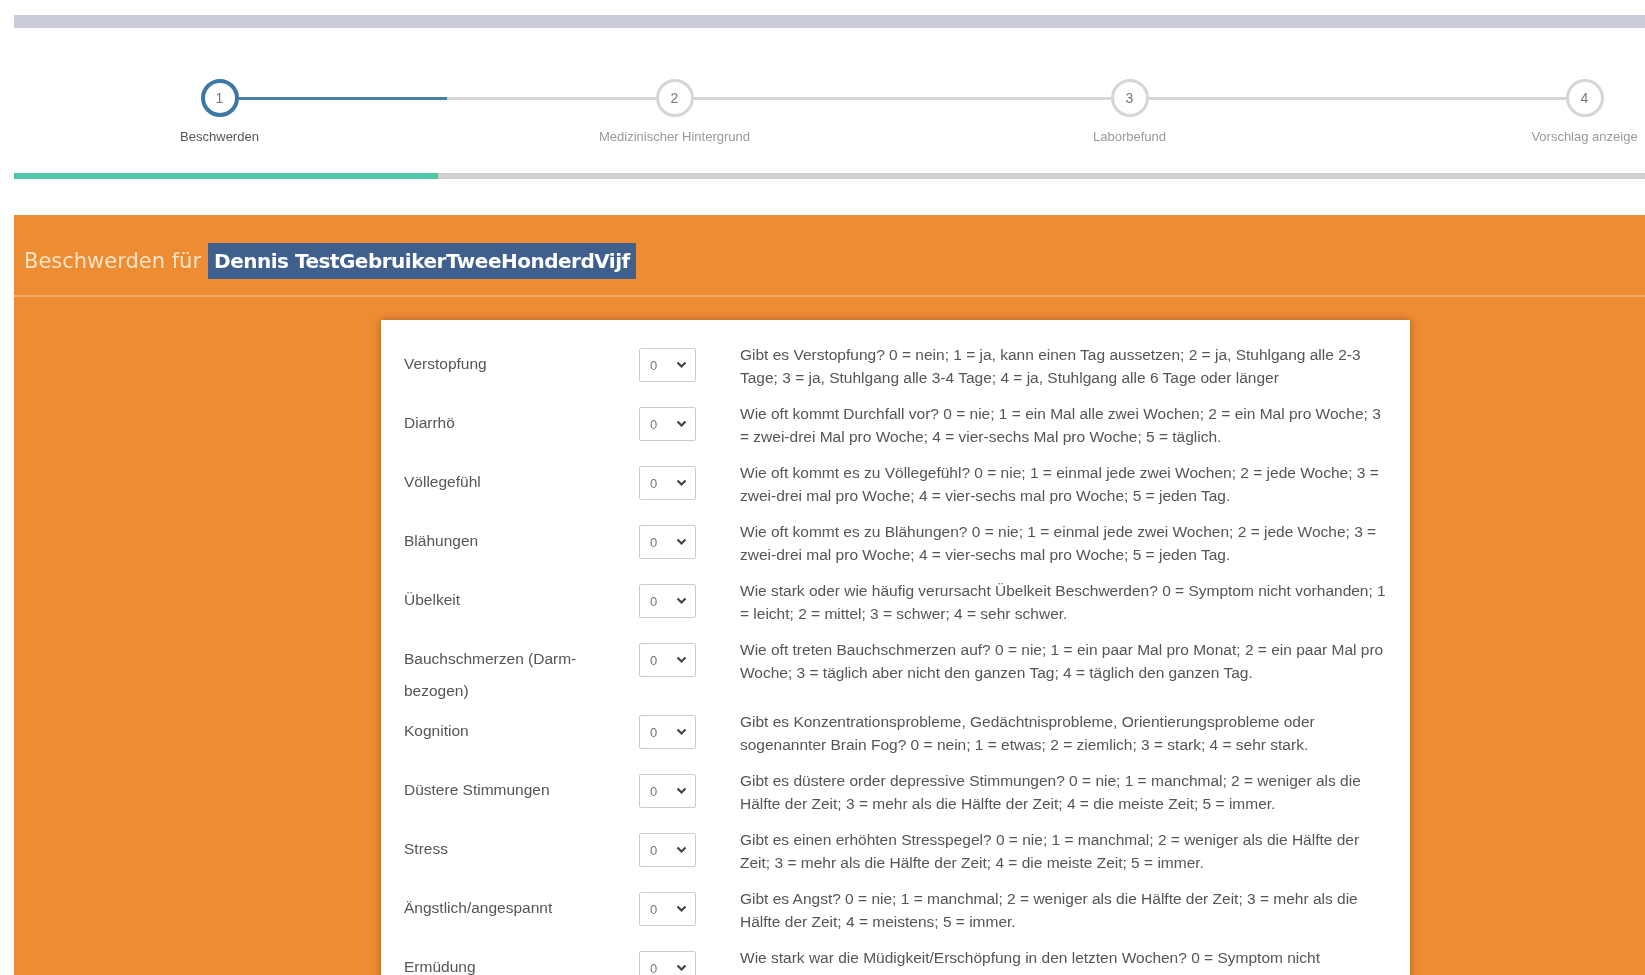  Describe the element at coordinates (219, 98) in the screenshot. I see `step-circle: 1` at that location.